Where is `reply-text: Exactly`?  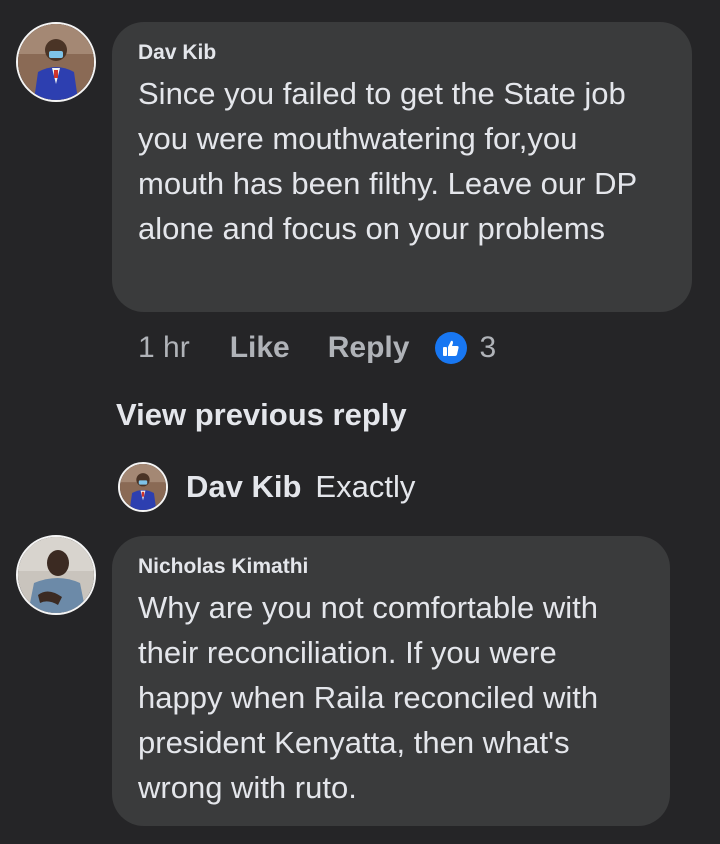
reply-text: Exactly is located at coordinates (365, 486).